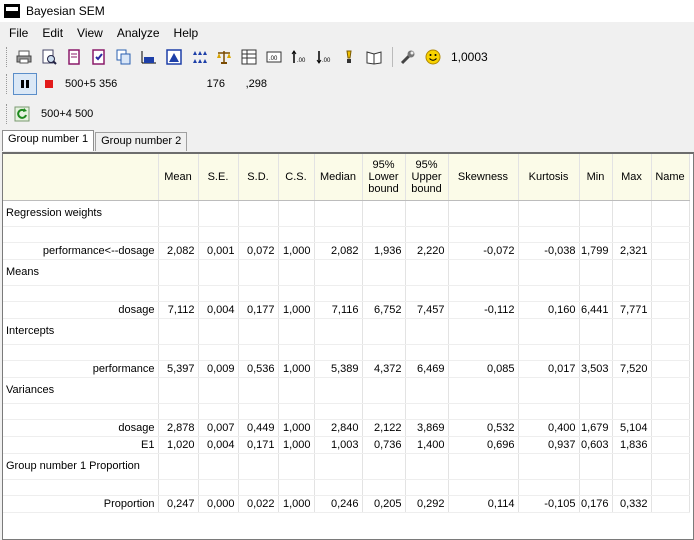  What do you see at coordinates (174, 57) in the screenshot?
I see `density-plot-icon` at bounding box center [174, 57].